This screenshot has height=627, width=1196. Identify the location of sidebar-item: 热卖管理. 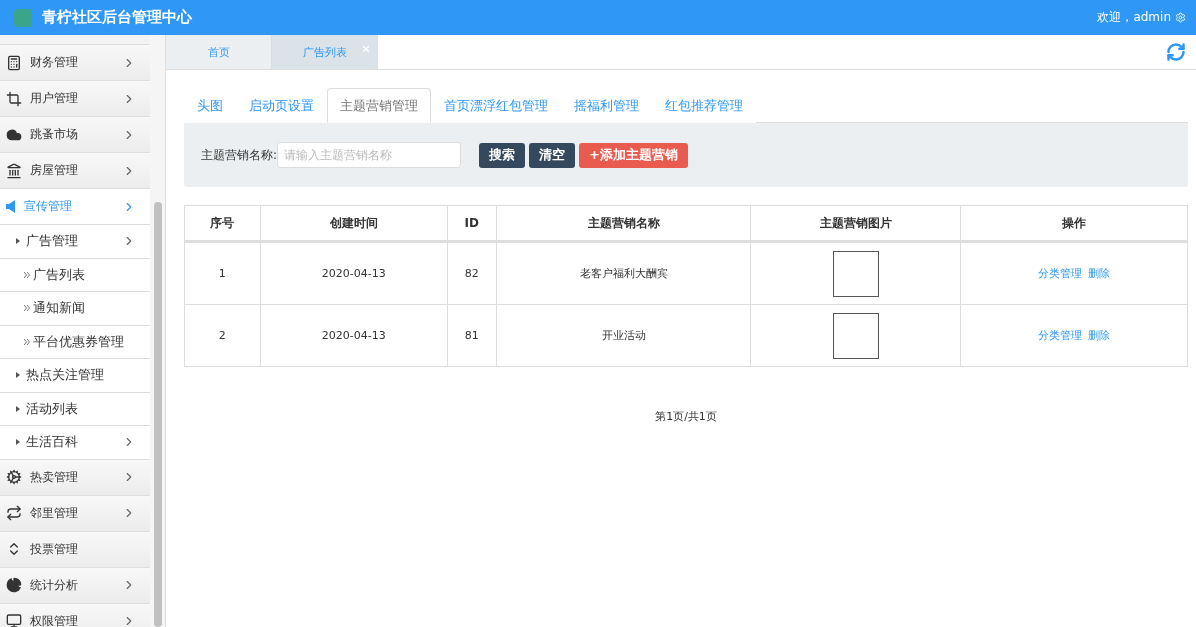
(75, 476).